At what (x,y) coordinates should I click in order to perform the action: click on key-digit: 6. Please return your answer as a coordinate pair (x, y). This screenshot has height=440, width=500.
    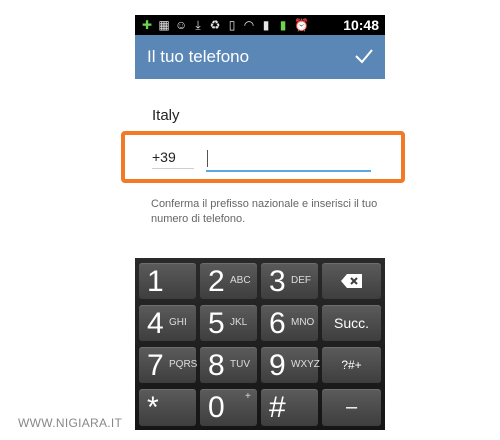
    Looking at the image, I should click on (277, 323).